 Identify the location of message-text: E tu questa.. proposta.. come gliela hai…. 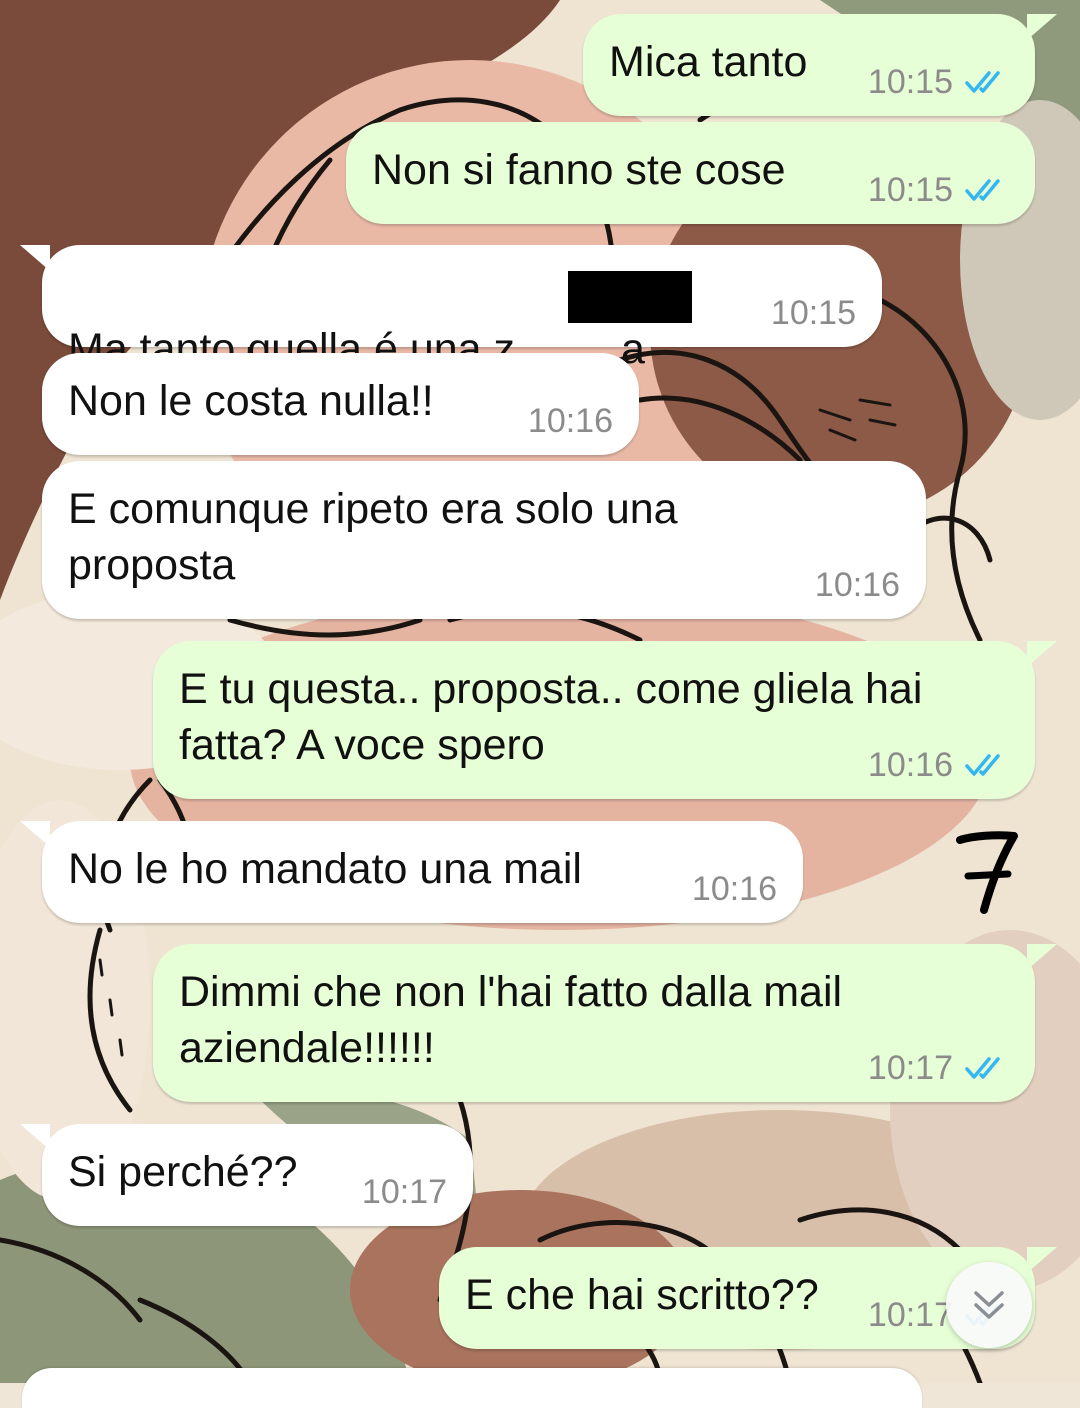
(551, 717).